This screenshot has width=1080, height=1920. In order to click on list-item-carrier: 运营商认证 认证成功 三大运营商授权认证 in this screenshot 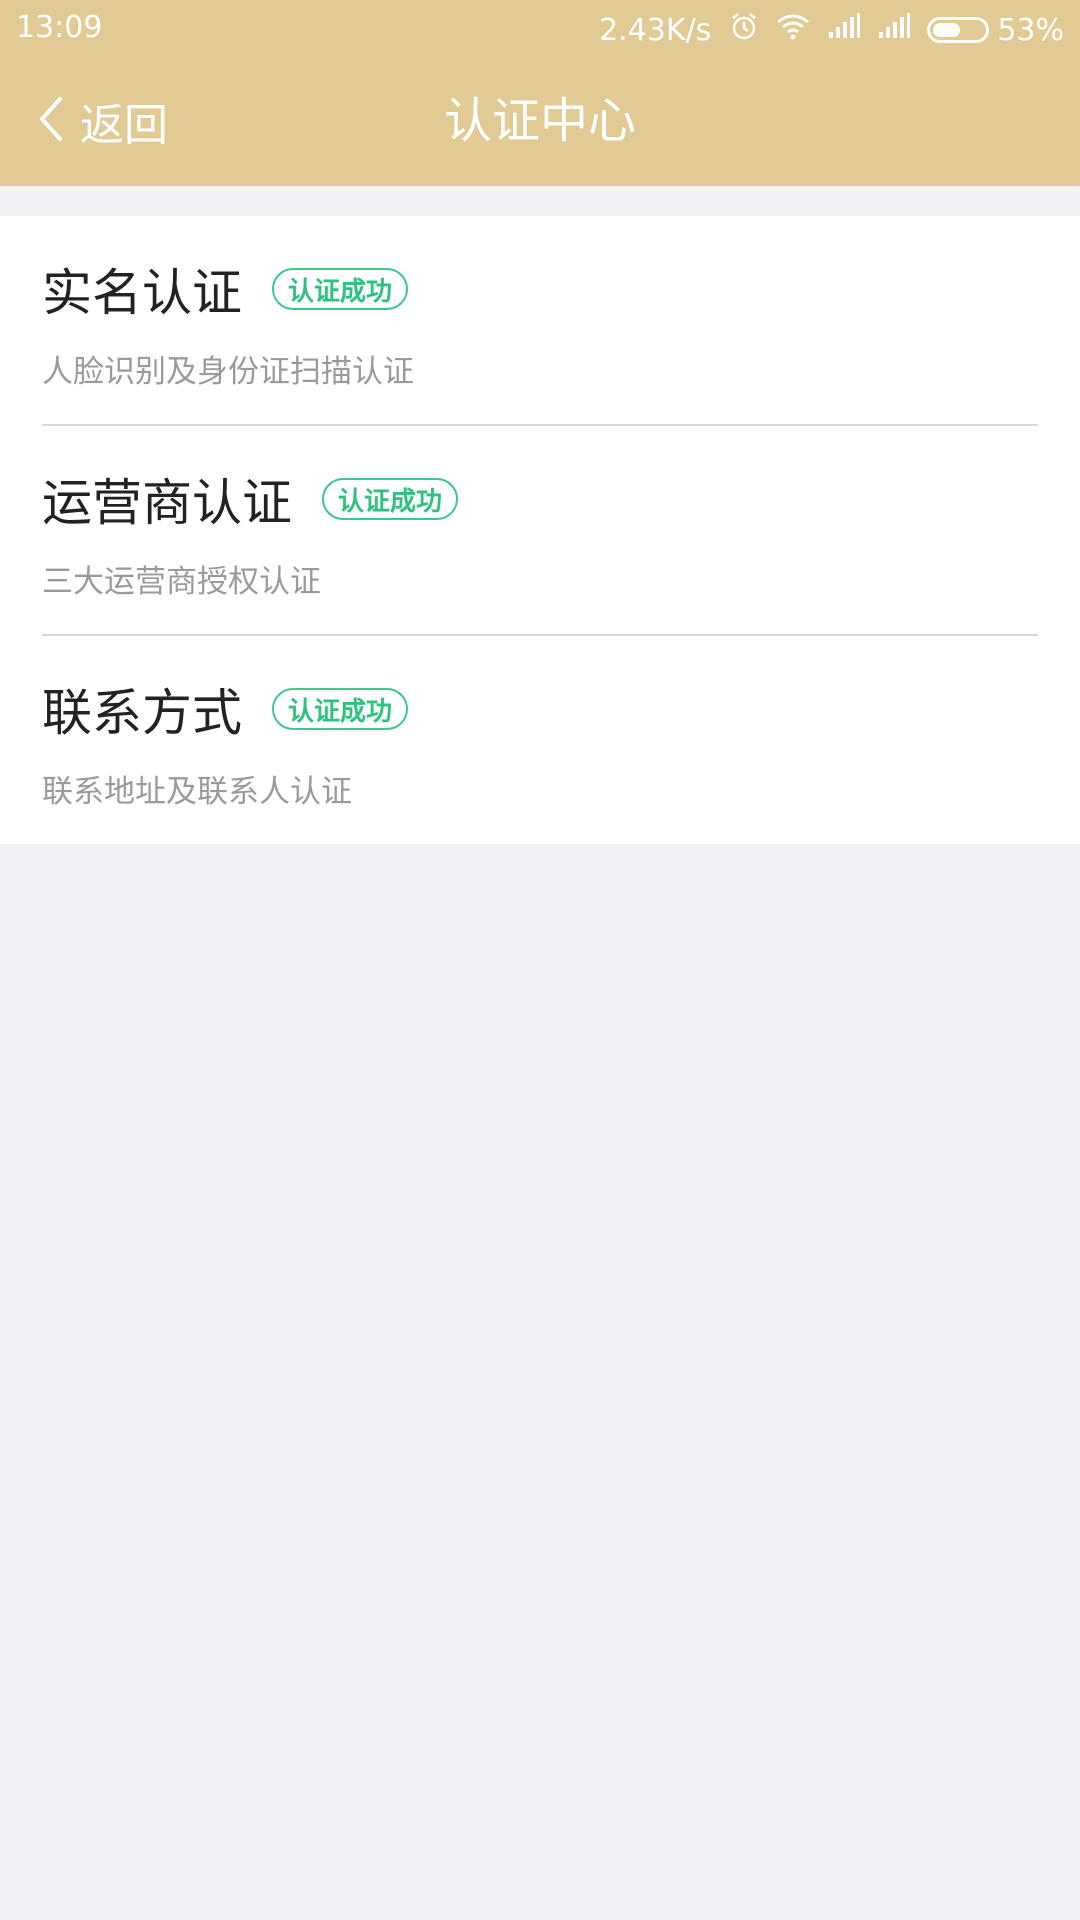, I will do `click(540, 531)`.